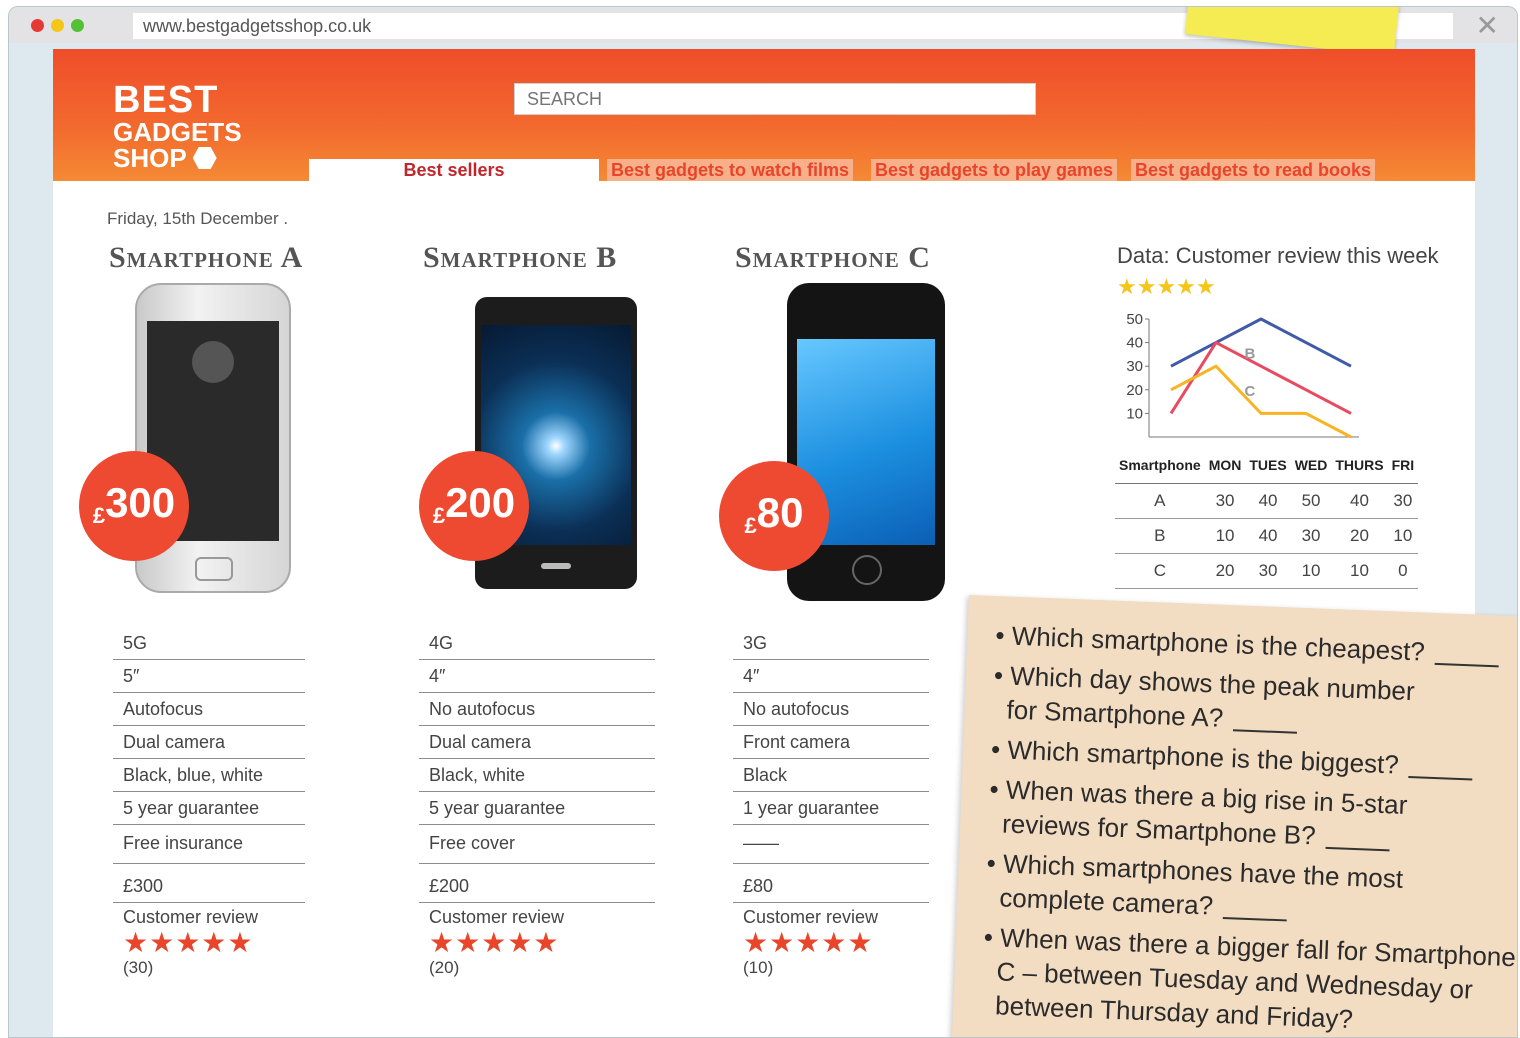 The image size is (1520, 1038). Describe the element at coordinates (1160, 536) in the screenshot. I see `table-cell: B` at that location.